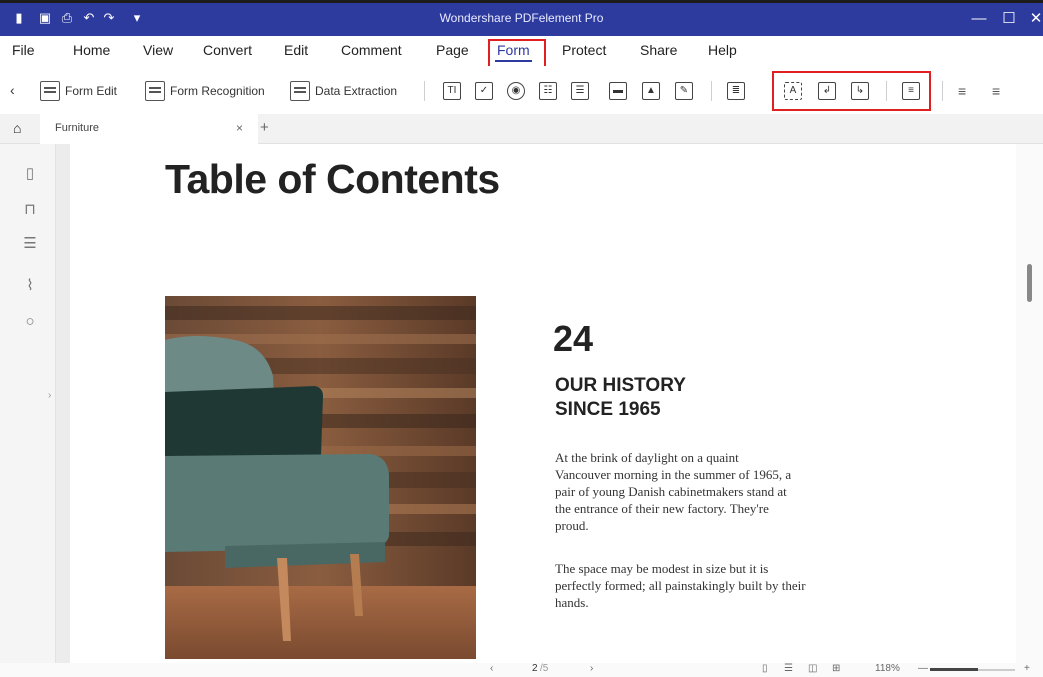  What do you see at coordinates (30, 210) in the screenshot?
I see `bookmark-icon: ⊓` at bounding box center [30, 210].